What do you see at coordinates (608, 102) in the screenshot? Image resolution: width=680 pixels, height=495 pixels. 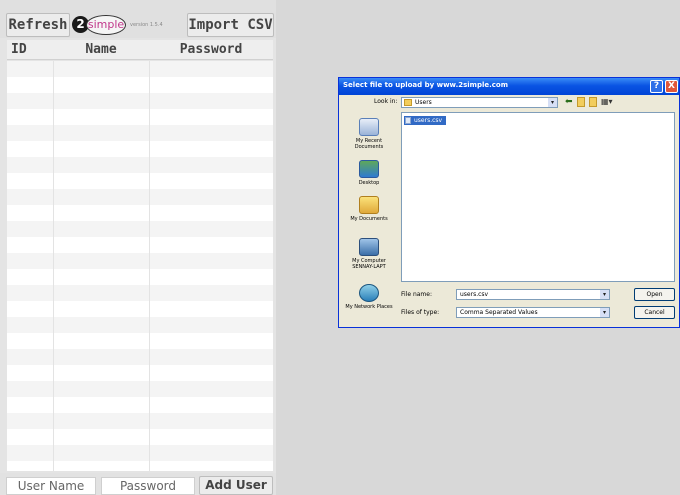 I see `views-menu-icon: ▦▾` at bounding box center [608, 102].